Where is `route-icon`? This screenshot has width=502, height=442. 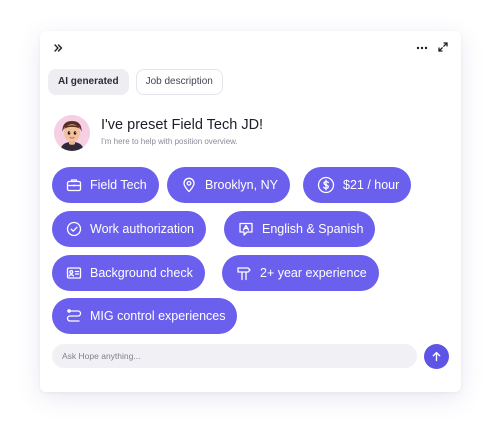
route-icon is located at coordinates (74, 315).